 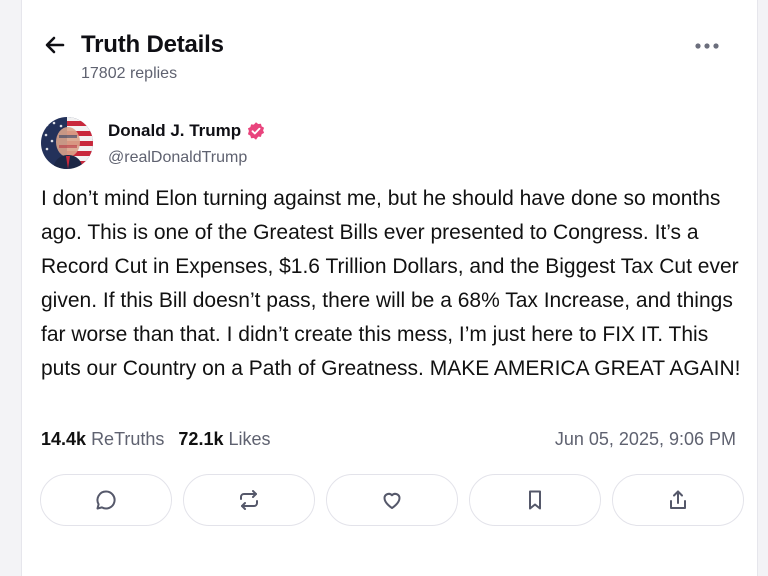 I want to click on retruths-count: 14.4k, so click(x=64, y=439).